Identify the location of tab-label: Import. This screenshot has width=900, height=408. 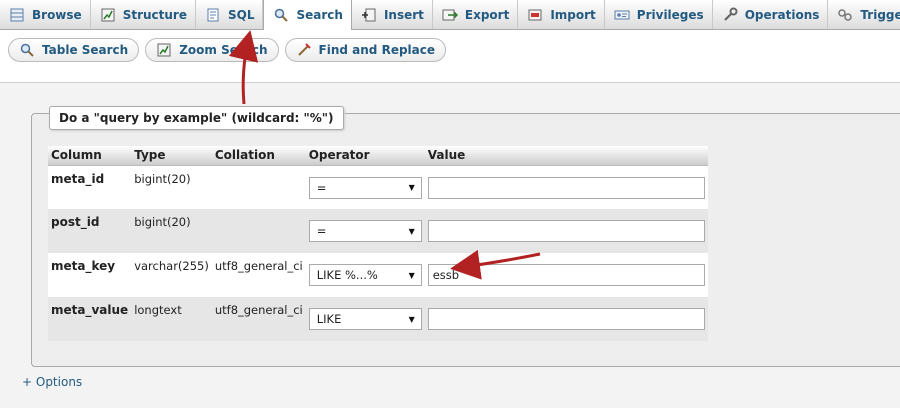
(573, 14).